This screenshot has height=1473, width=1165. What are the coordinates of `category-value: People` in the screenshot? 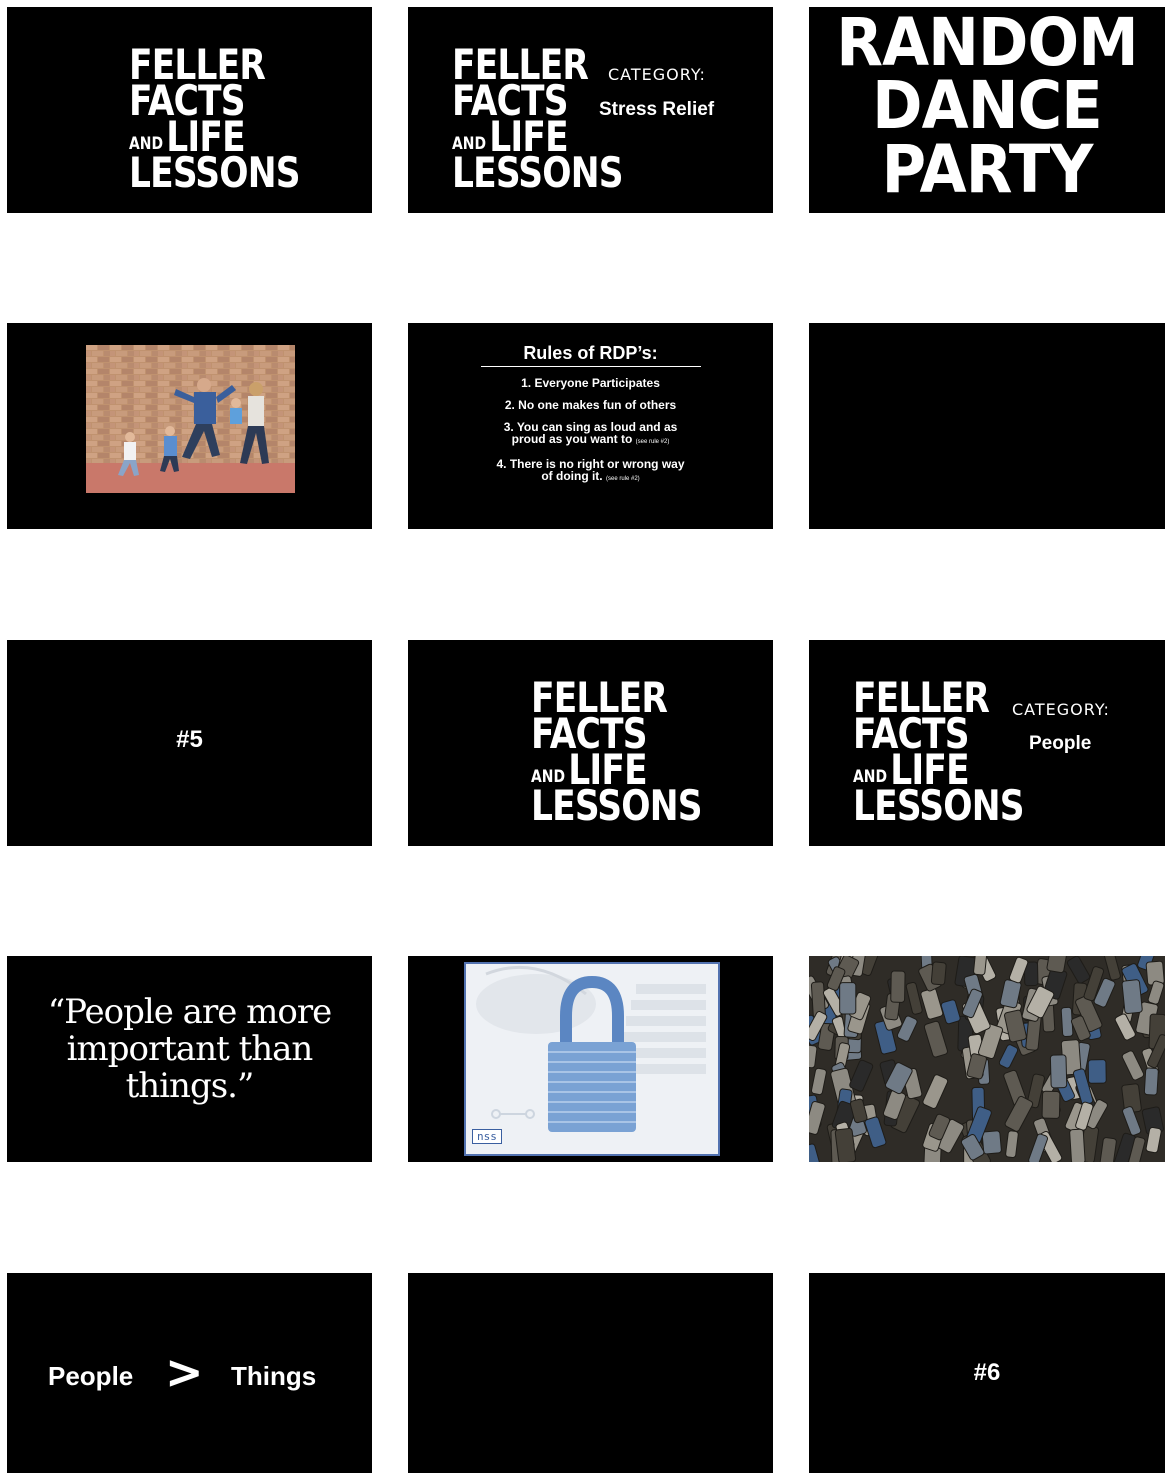 It's located at (1060, 743).